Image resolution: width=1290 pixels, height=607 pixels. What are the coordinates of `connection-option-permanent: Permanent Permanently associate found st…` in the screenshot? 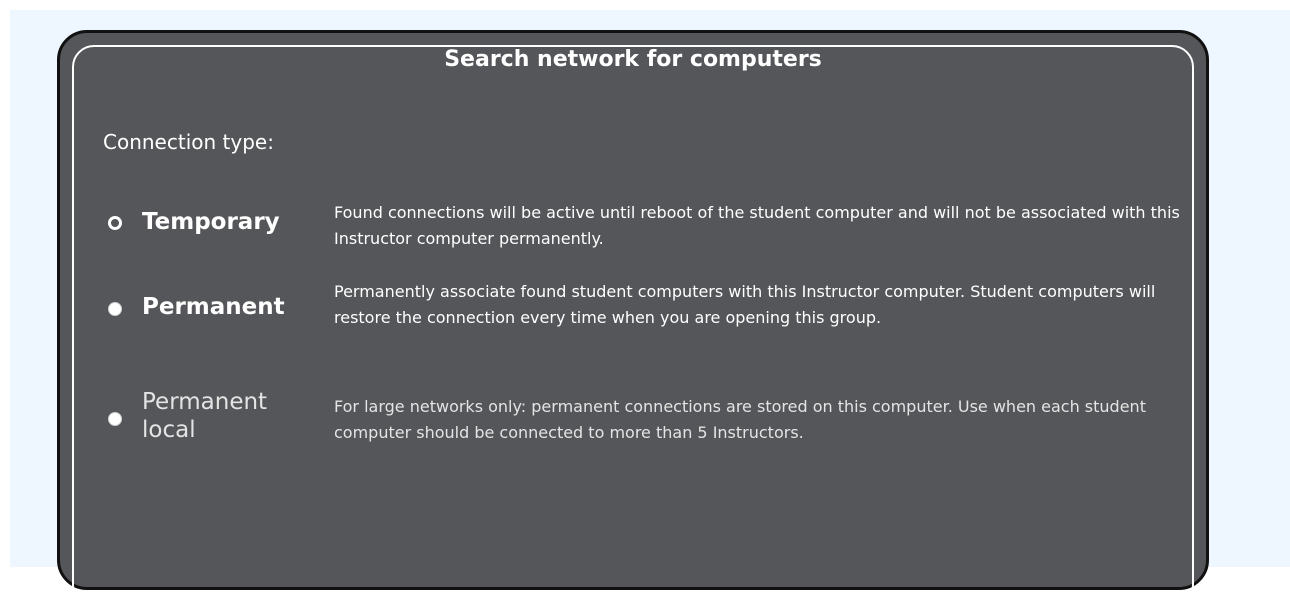 It's located at (643, 322).